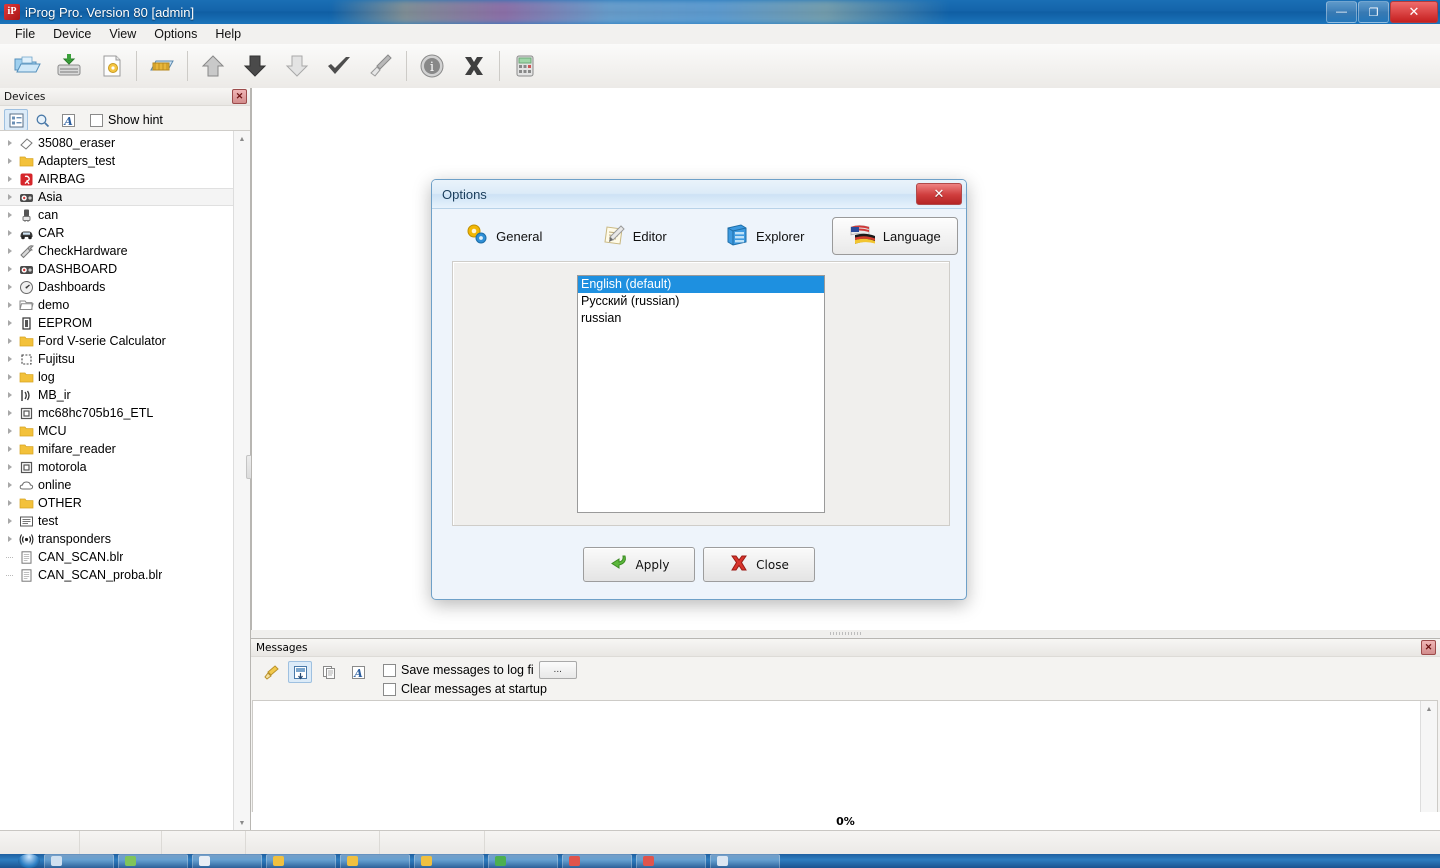 The image size is (1440, 868). Describe the element at coordinates (474, 66) in the screenshot. I see `cancel-x-icon` at that location.